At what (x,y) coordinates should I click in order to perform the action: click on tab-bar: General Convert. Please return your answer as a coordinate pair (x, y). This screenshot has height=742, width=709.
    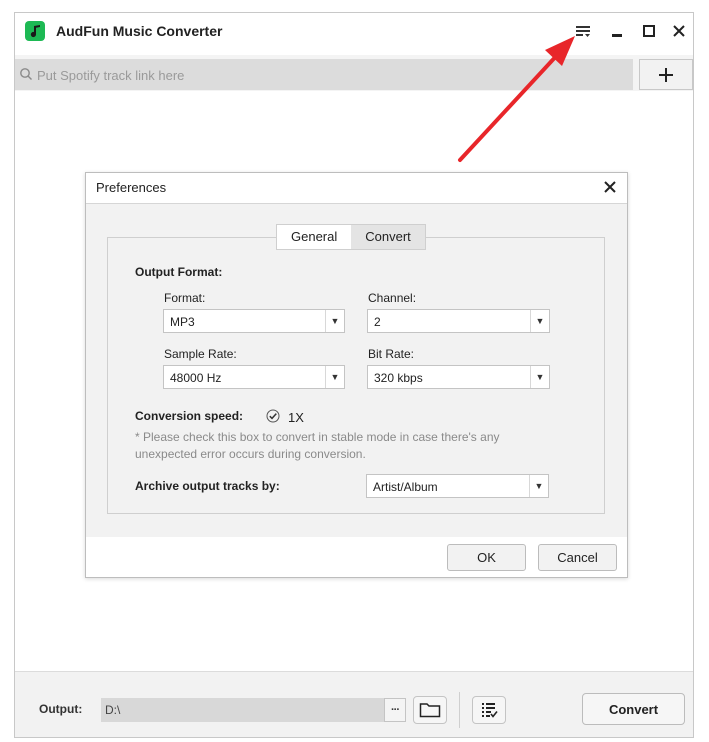
    Looking at the image, I should click on (351, 237).